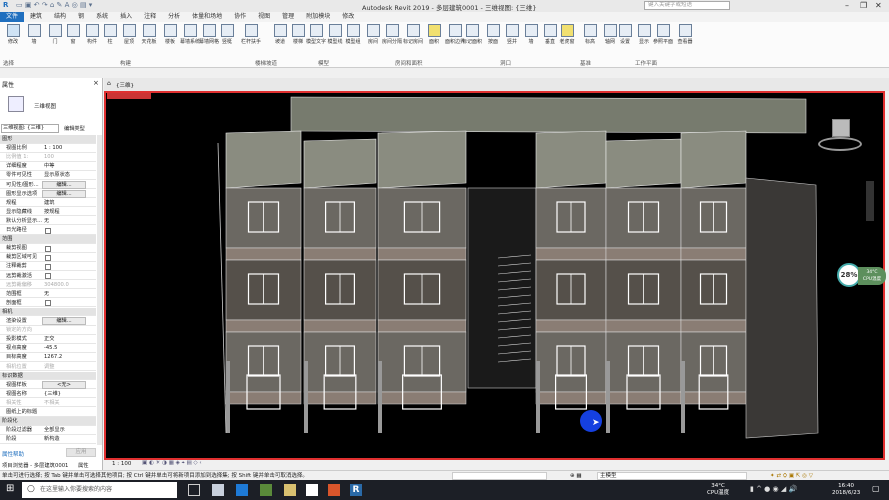  Describe the element at coordinates (150, 17) in the screenshot. I see `ribbon-tab: 注释` at that location.